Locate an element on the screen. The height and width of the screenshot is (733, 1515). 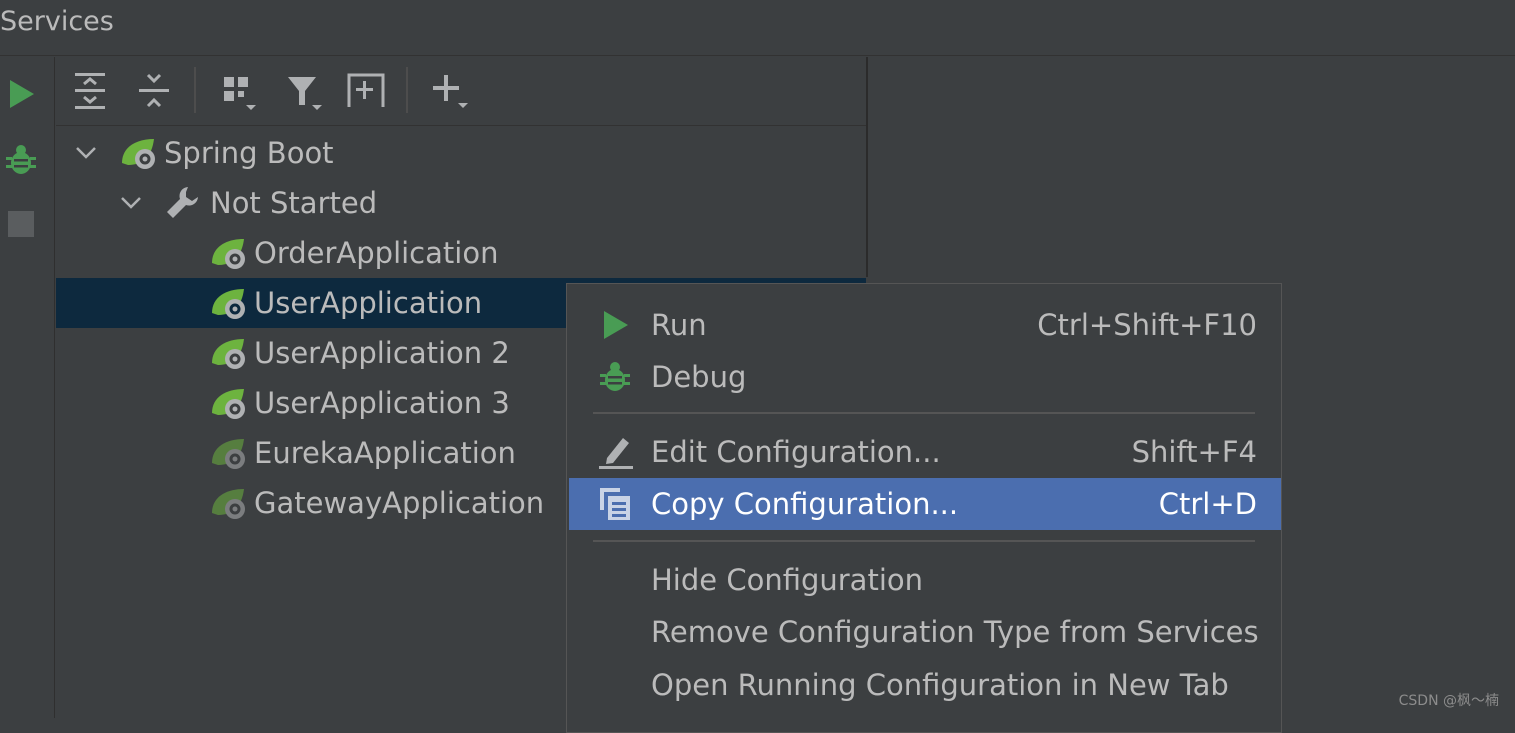
menu-item-shortcut: Ctrl+D is located at coordinates (1207, 504).